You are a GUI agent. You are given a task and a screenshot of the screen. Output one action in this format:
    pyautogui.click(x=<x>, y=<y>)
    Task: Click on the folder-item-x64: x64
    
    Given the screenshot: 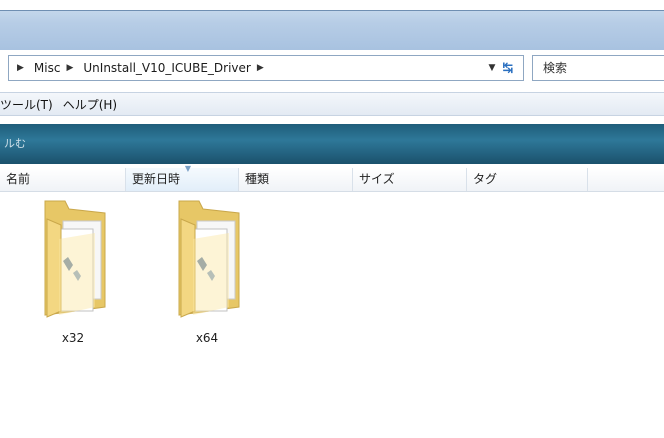 What is the action you would take?
    pyautogui.click(x=207, y=274)
    